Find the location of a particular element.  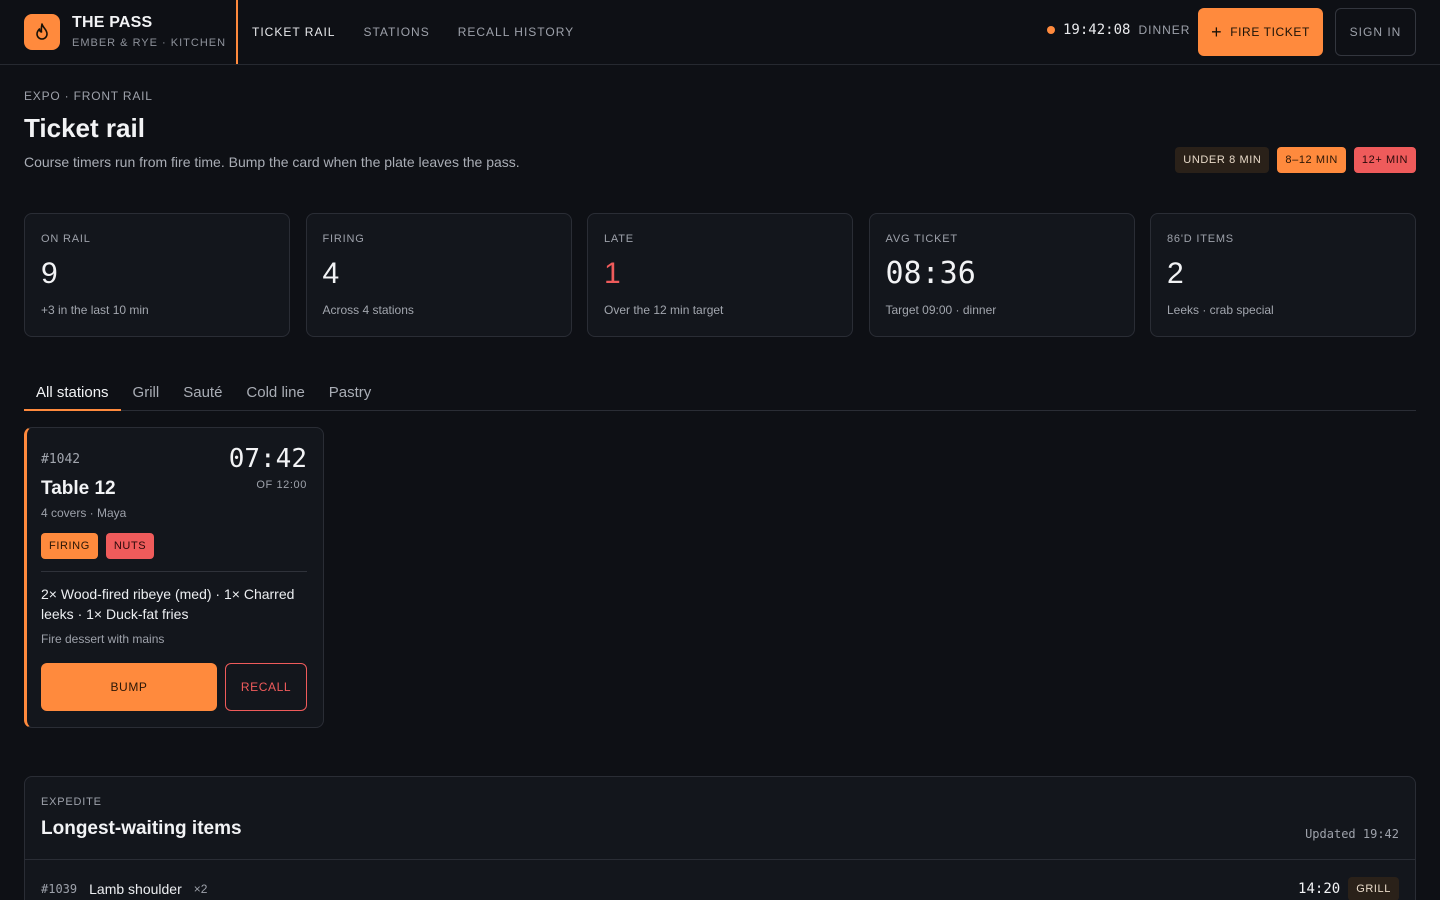

stat-card-late: LATE 1 Over the 12 min target is located at coordinates (720, 275).